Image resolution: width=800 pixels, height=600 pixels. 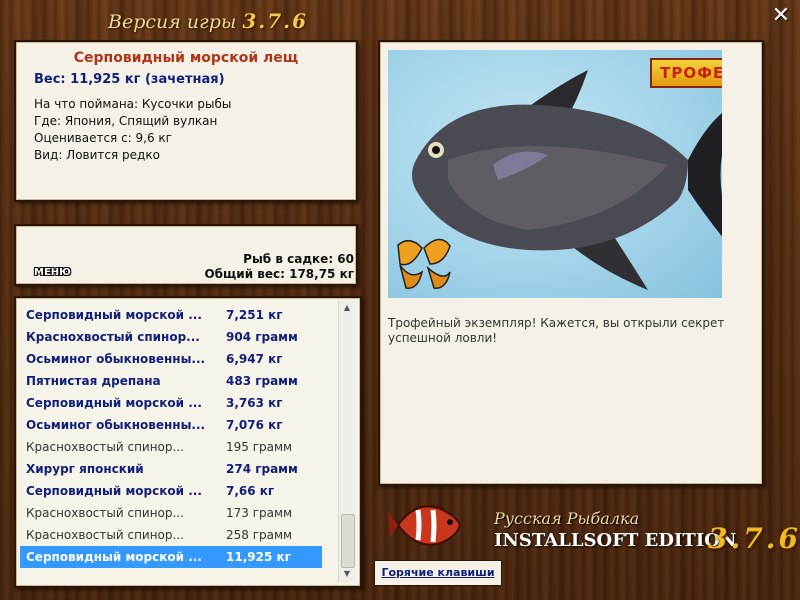 What do you see at coordinates (259, 535) in the screenshot?
I see `list-item-weight: 258 грамм` at bounding box center [259, 535].